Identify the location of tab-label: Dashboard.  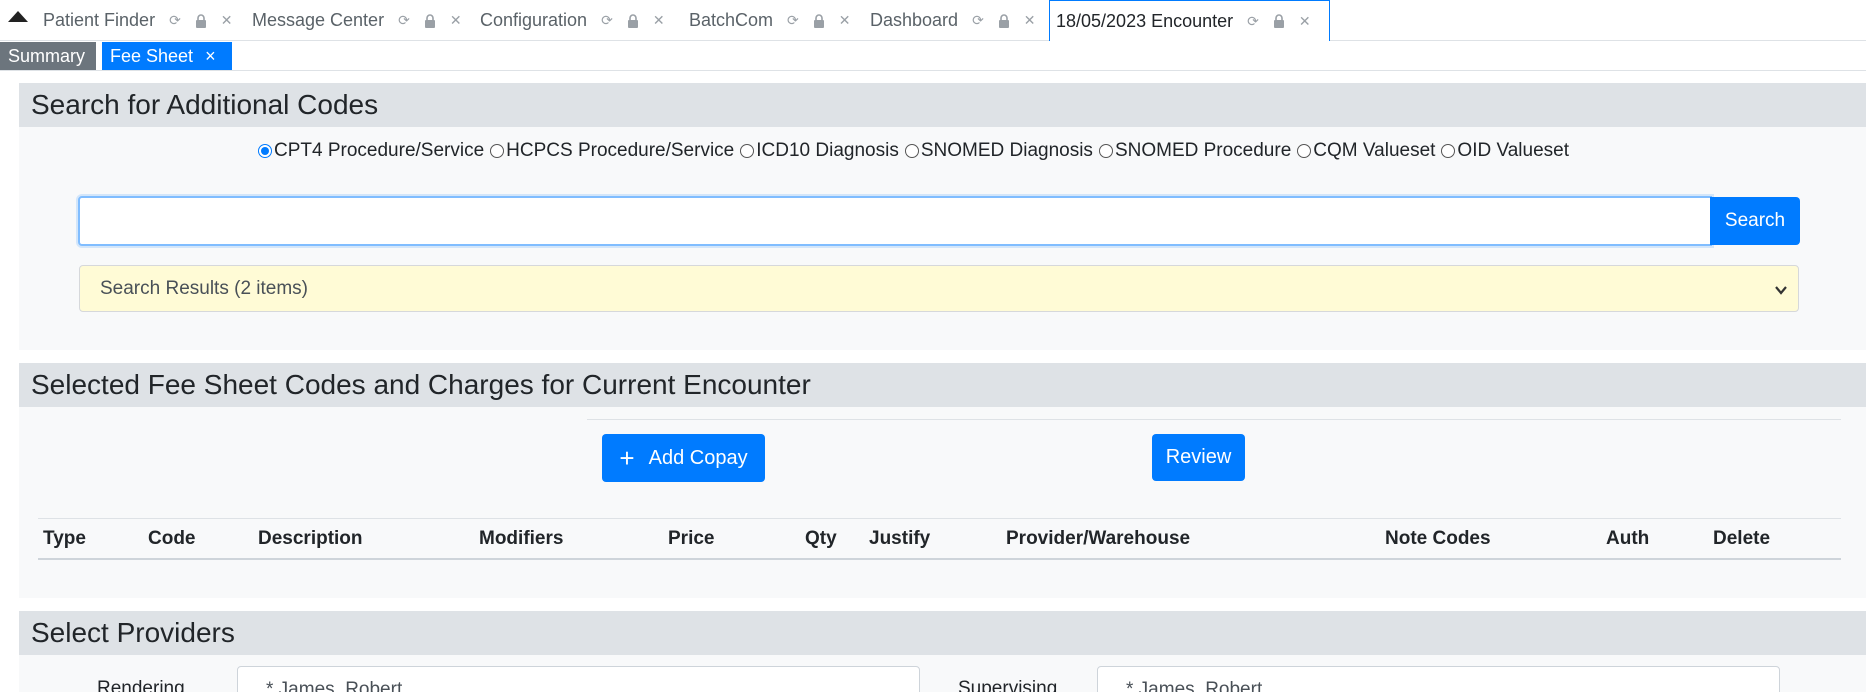
(914, 20).